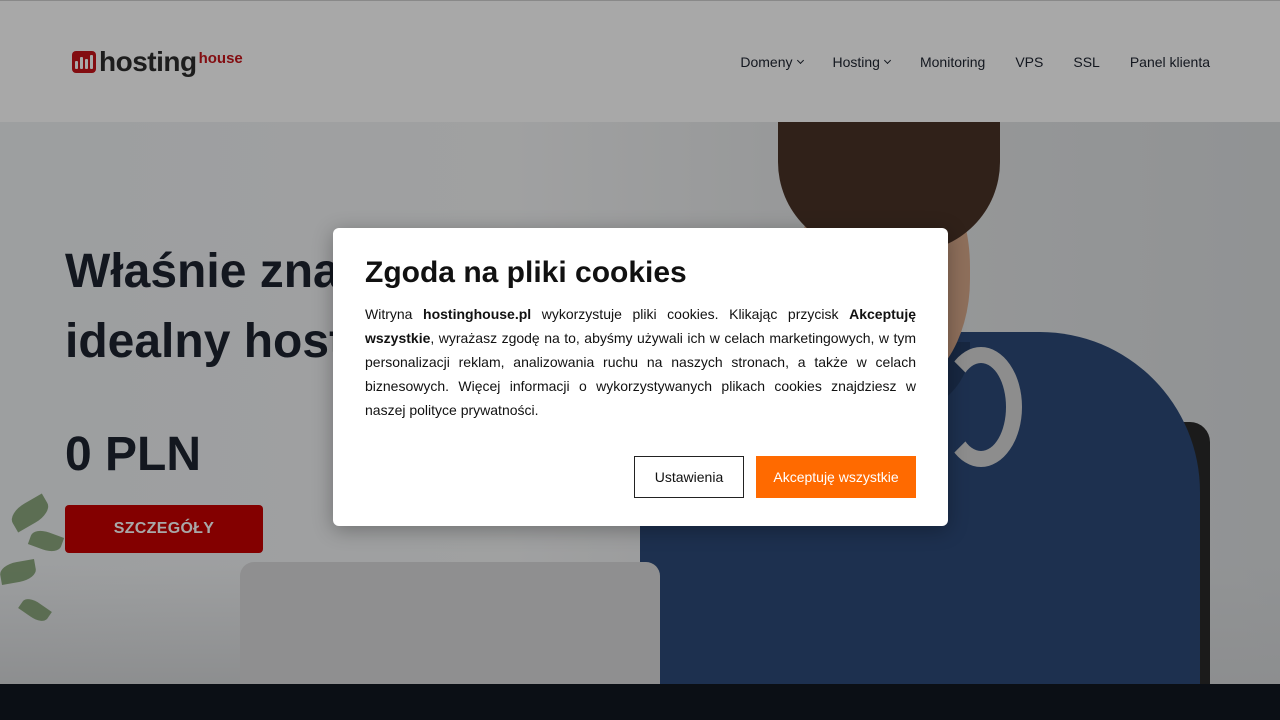 The height and width of the screenshot is (720, 1280). What do you see at coordinates (526, 272) in the screenshot?
I see `cookie-modal-title: Zgoda na pliki cookies` at bounding box center [526, 272].